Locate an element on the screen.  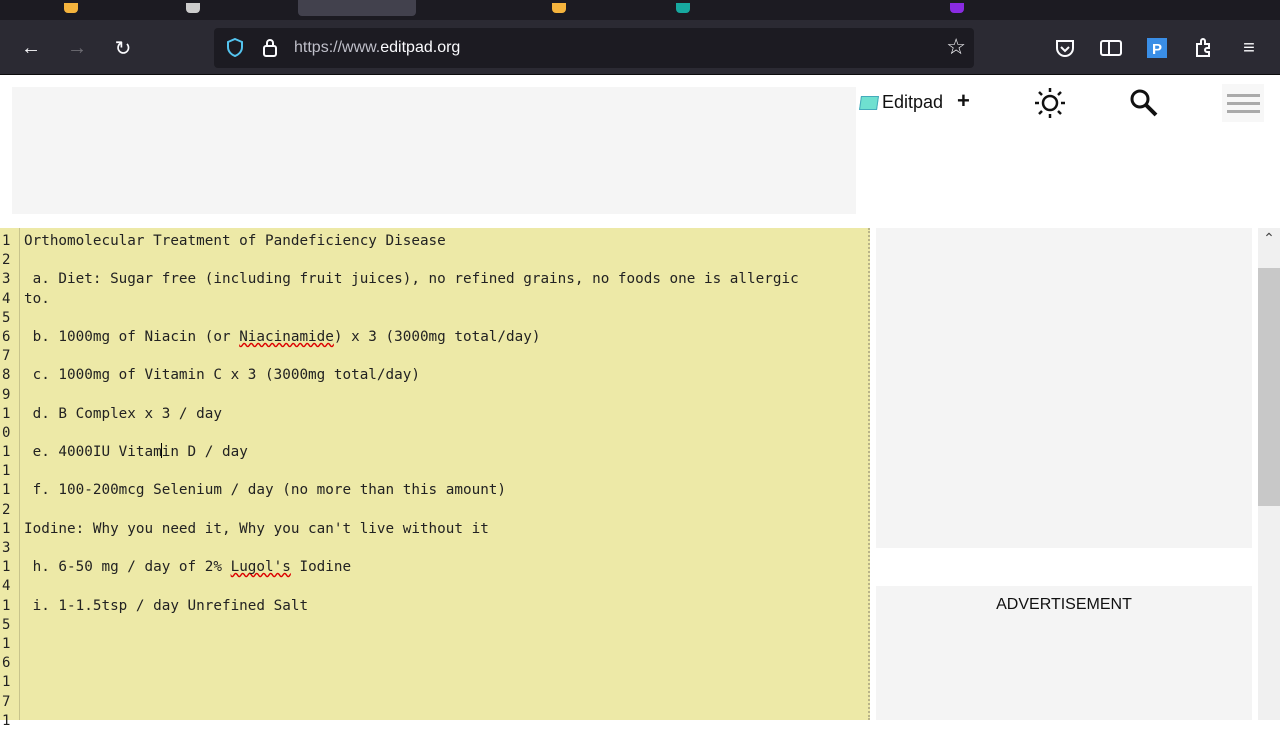
url-domain: editpad.org is located at coordinates (420, 47).